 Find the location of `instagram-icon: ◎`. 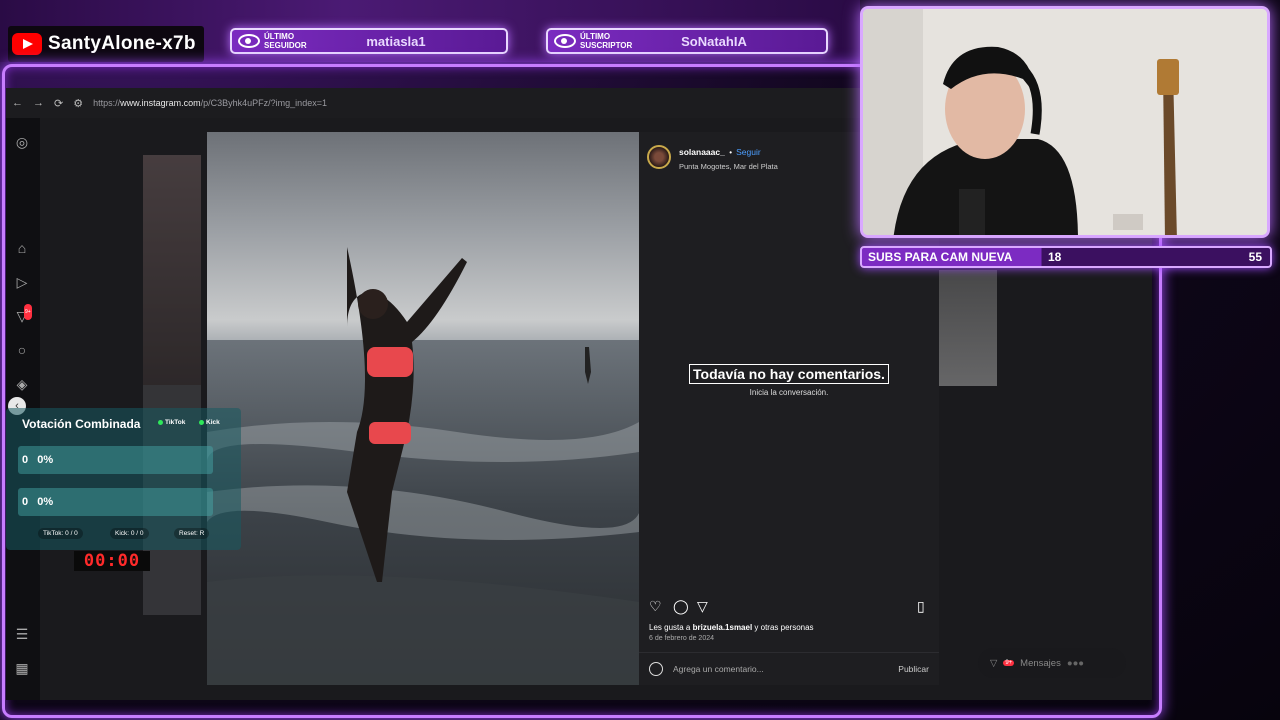

instagram-icon: ◎ is located at coordinates (22, 142).